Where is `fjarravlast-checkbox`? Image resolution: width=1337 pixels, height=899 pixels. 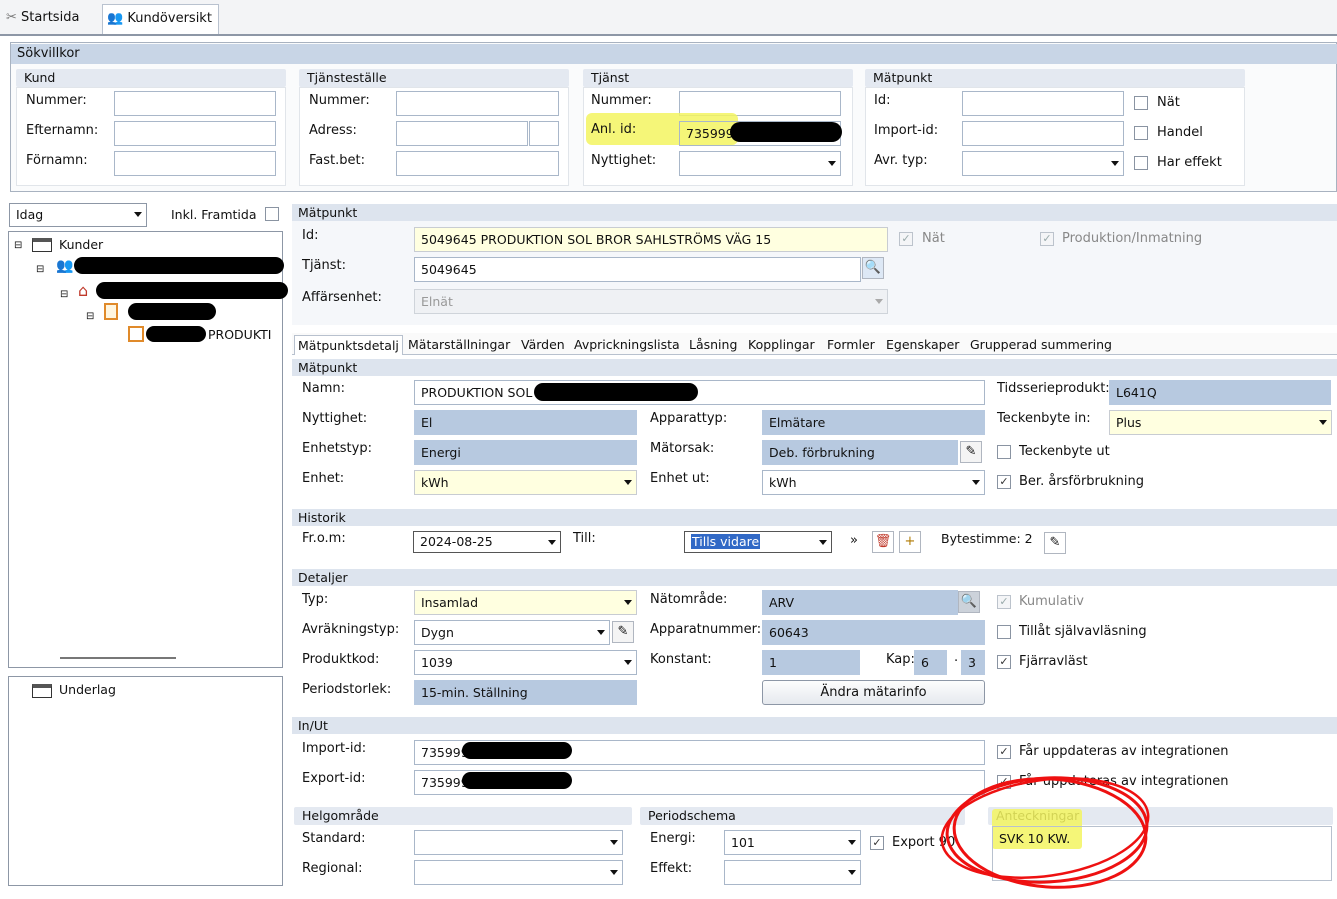 fjarravlast-checkbox is located at coordinates (1004, 662).